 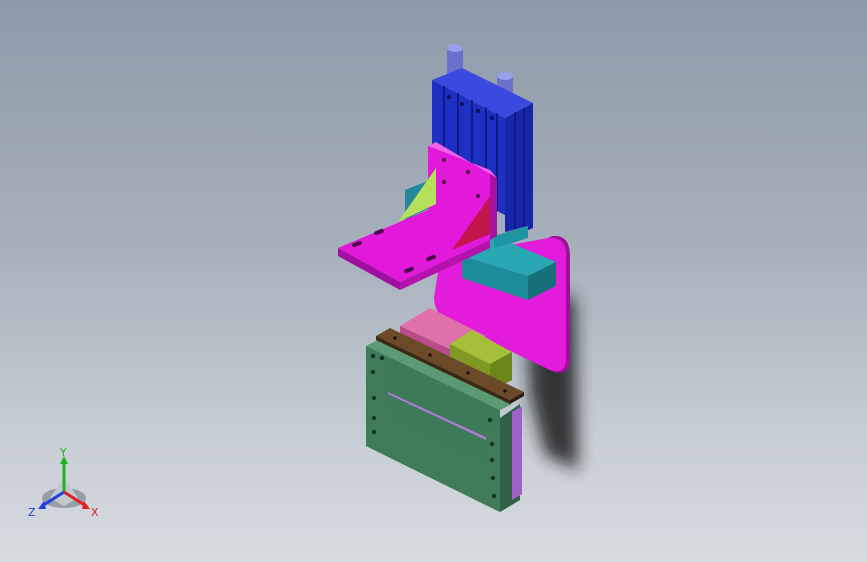 I want to click on axis-triad: Y X Z, so click(x=63, y=482).